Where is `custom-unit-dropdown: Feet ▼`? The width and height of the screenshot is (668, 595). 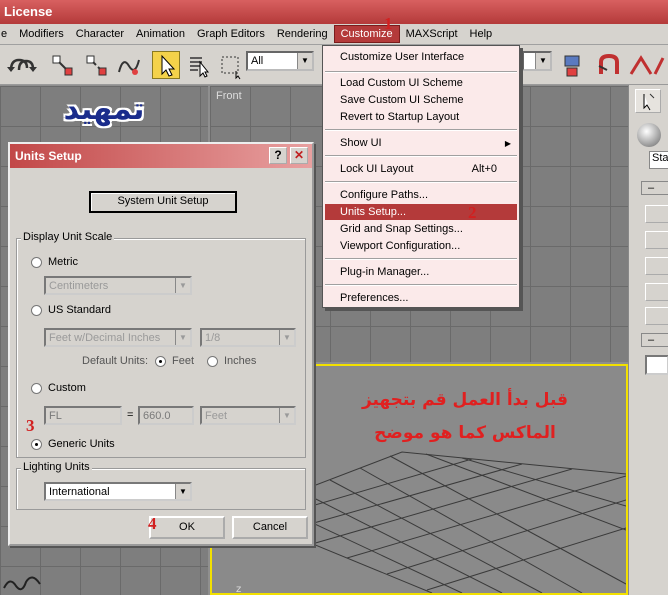
custom-unit-dropdown: Feet ▼ is located at coordinates (248, 415).